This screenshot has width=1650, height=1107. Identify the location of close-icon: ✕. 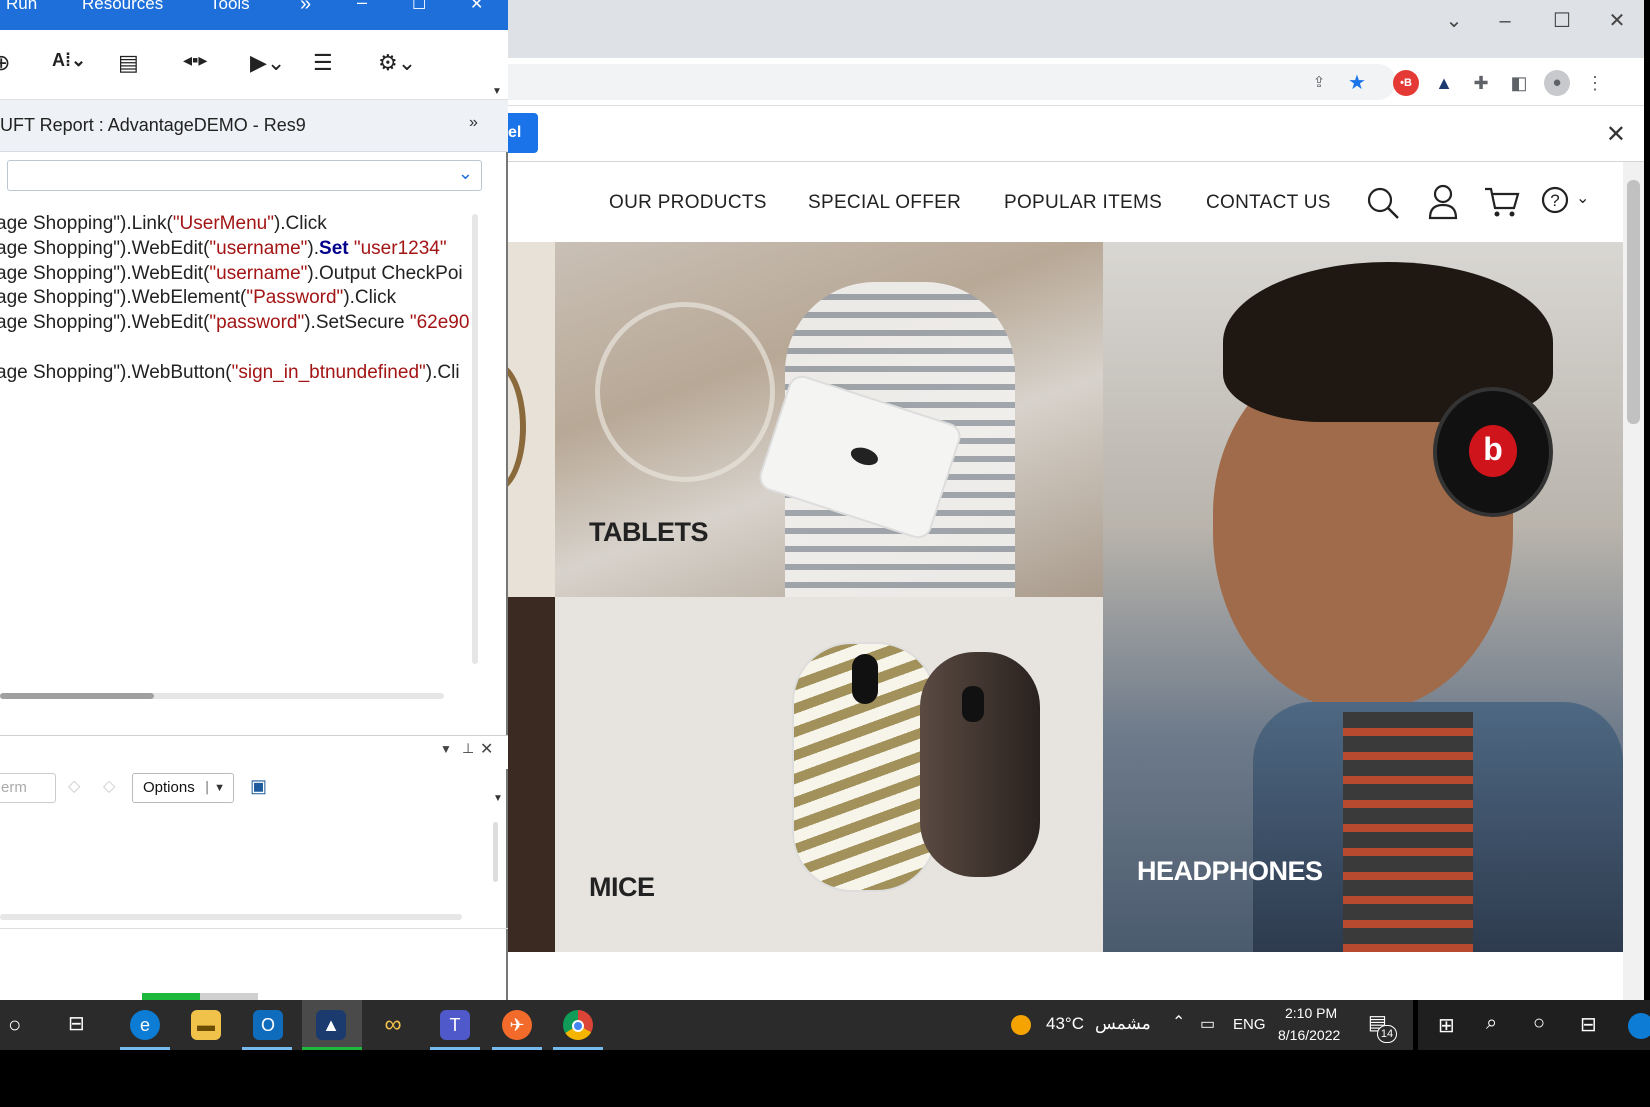
(476, 7).